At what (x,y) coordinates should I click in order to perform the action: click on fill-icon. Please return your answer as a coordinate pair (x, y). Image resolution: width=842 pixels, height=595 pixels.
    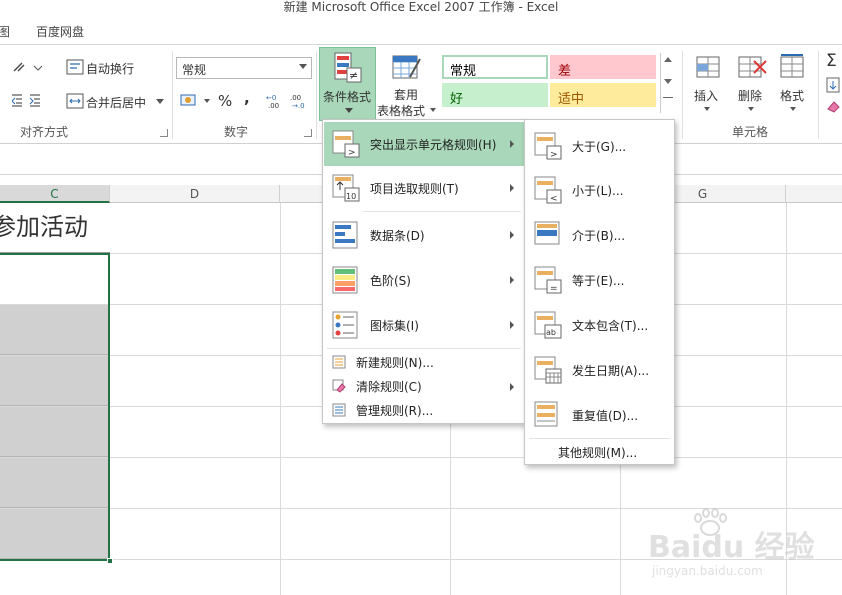
    Looking at the image, I should click on (833, 85).